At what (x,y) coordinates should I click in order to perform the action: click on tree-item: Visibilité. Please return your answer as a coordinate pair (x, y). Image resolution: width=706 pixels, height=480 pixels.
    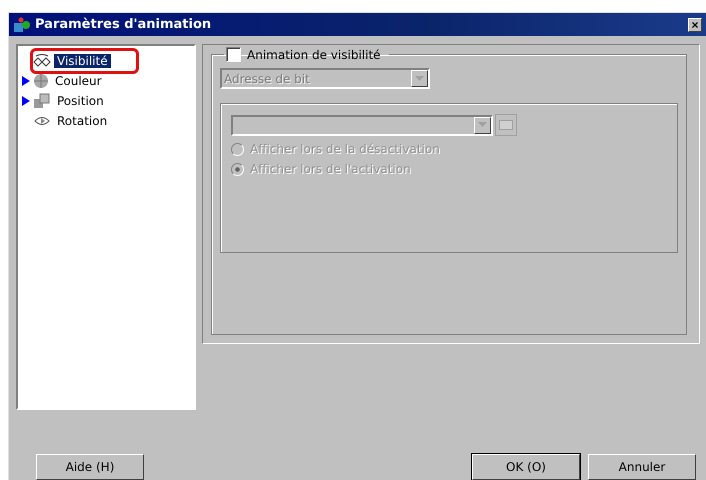
    Looking at the image, I should click on (82, 61).